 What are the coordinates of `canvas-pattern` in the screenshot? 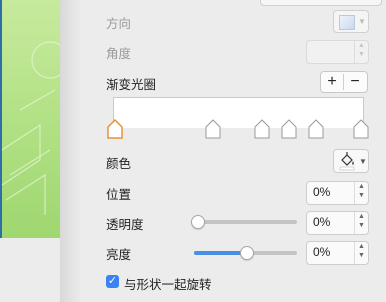 It's located at (30, 128).